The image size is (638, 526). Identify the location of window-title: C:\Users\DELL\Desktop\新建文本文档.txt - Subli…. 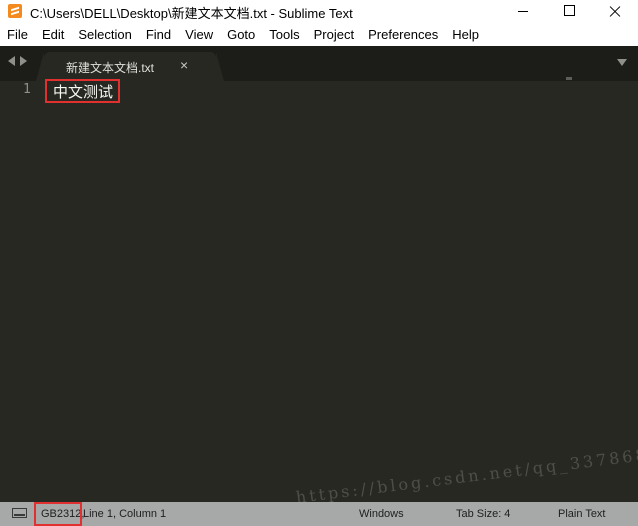
(191, 13).